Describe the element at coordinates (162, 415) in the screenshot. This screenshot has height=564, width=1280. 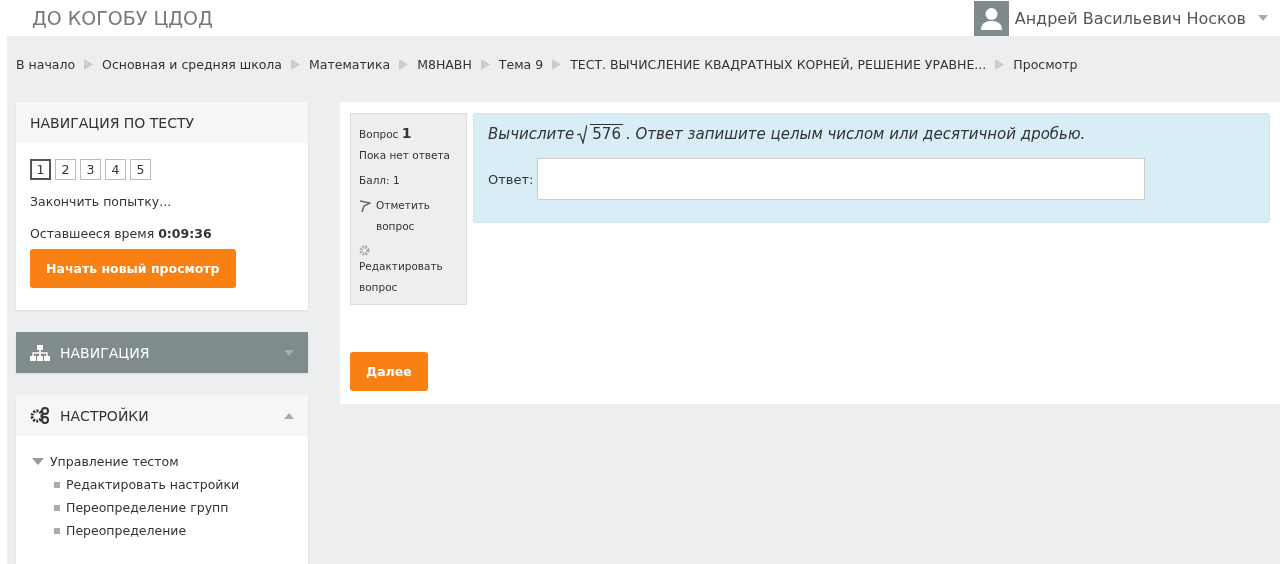
I see `block-header: НАСТРОЙКИ` at that location.